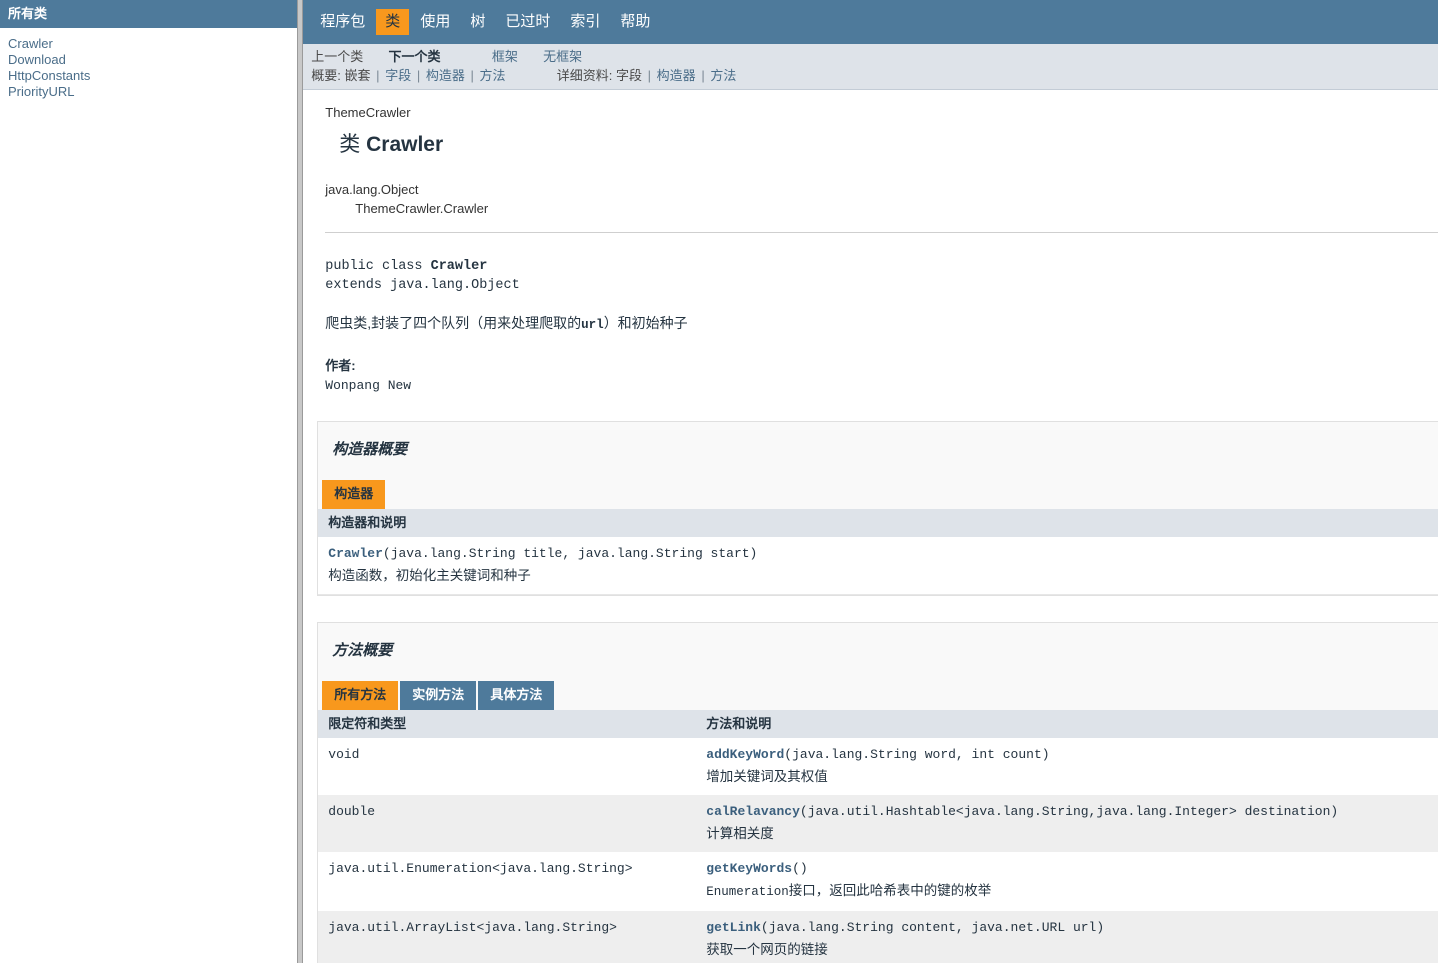 This screenshot has height=963, width=1438. I want to click on column-header-method-description: 方法和说明, so click(1067, 724).